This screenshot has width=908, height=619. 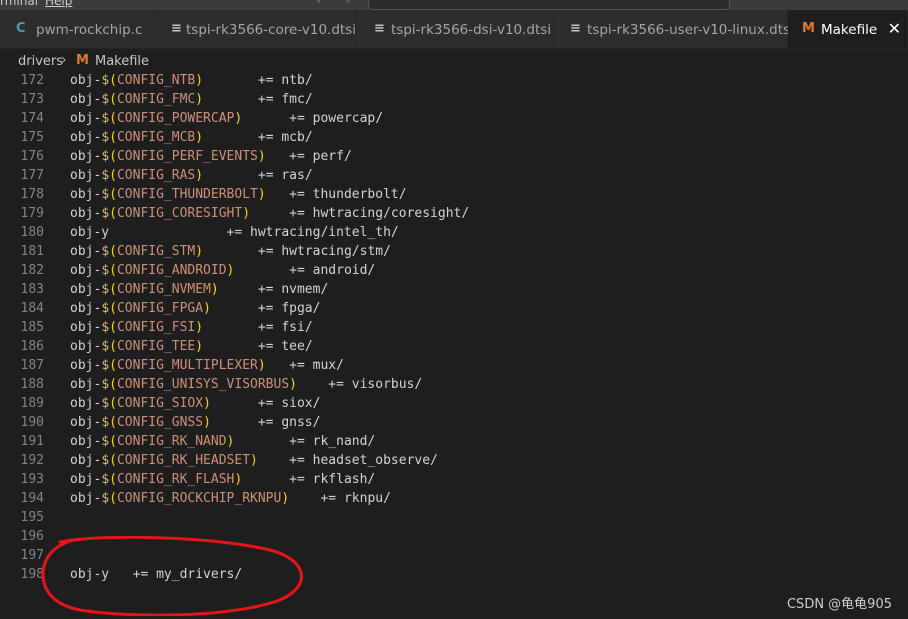 What do you see at coordinates (319, 4) in the screenshot?
I see `back-arrow-icon: ‹` at bounding box center [319, 4].